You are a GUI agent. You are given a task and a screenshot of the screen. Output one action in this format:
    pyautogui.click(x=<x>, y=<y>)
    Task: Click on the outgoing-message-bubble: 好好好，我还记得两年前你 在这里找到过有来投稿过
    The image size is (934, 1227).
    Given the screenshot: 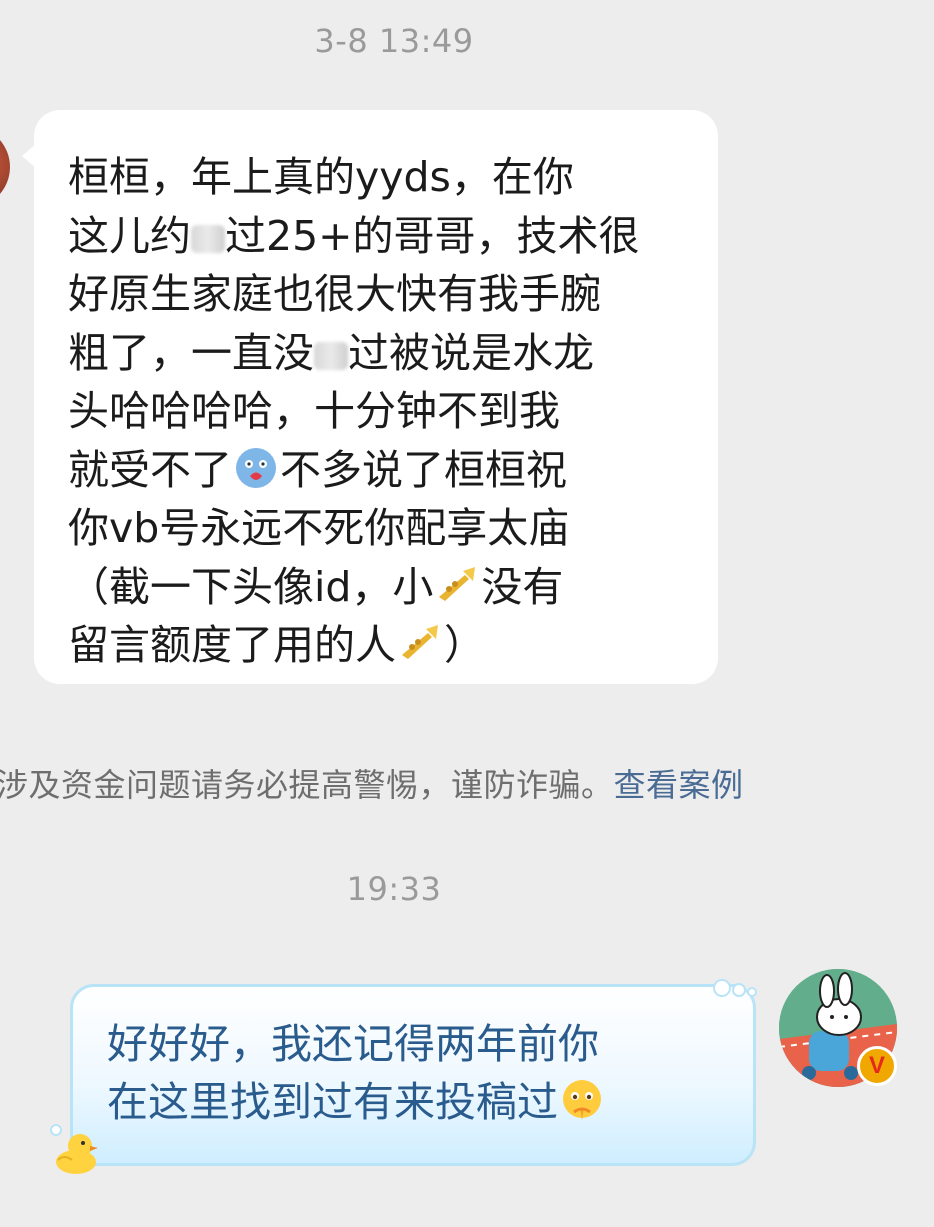 What is the action you would take?
    pyautogui.click(x=413, y=1075)
    